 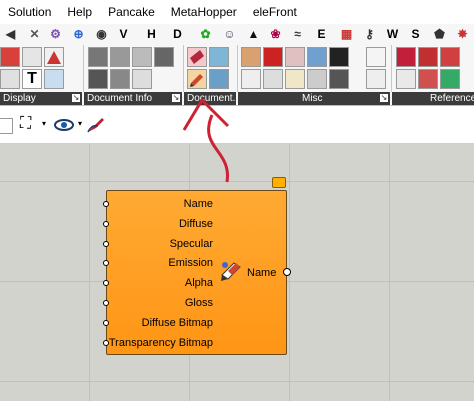 What do you see at coordinates (190, 263) in the screenshot?
I see `input-emission: Emission` at bounding box center [190, 263].